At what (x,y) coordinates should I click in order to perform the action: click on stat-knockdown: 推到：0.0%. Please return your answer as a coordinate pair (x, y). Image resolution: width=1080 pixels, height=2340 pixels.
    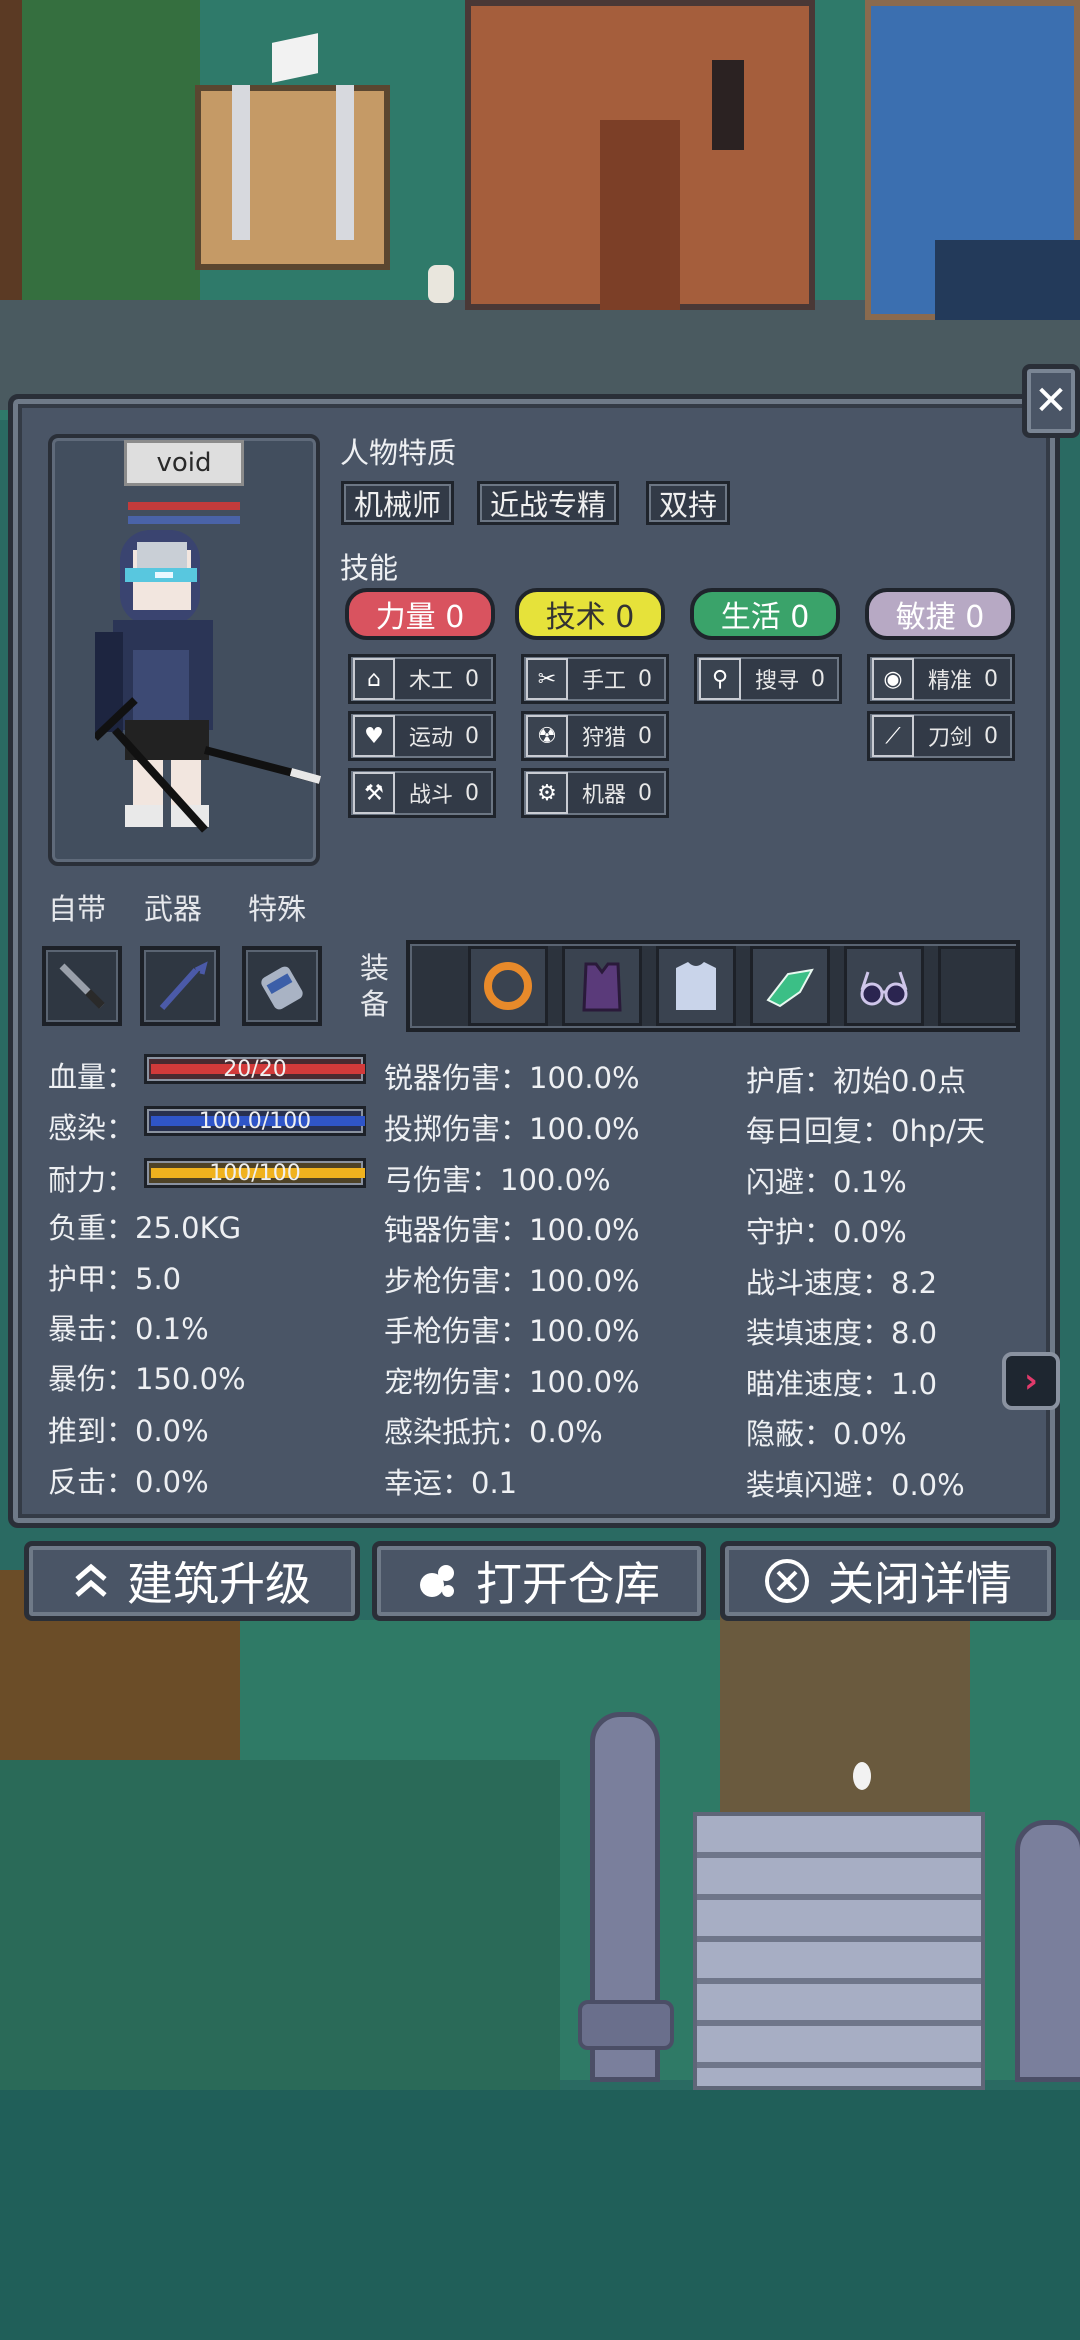
    Looking at the image, I should click on (128, 1431).